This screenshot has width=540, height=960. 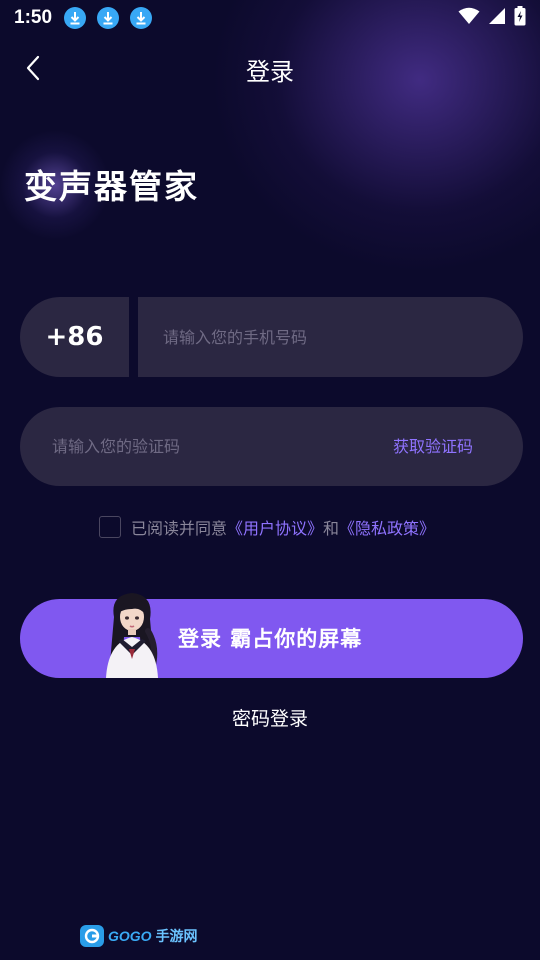 What do you see at coordinates (520, 18) in the screenshot?
I see `battery-charging-icon` at bounding box center [520, 18].